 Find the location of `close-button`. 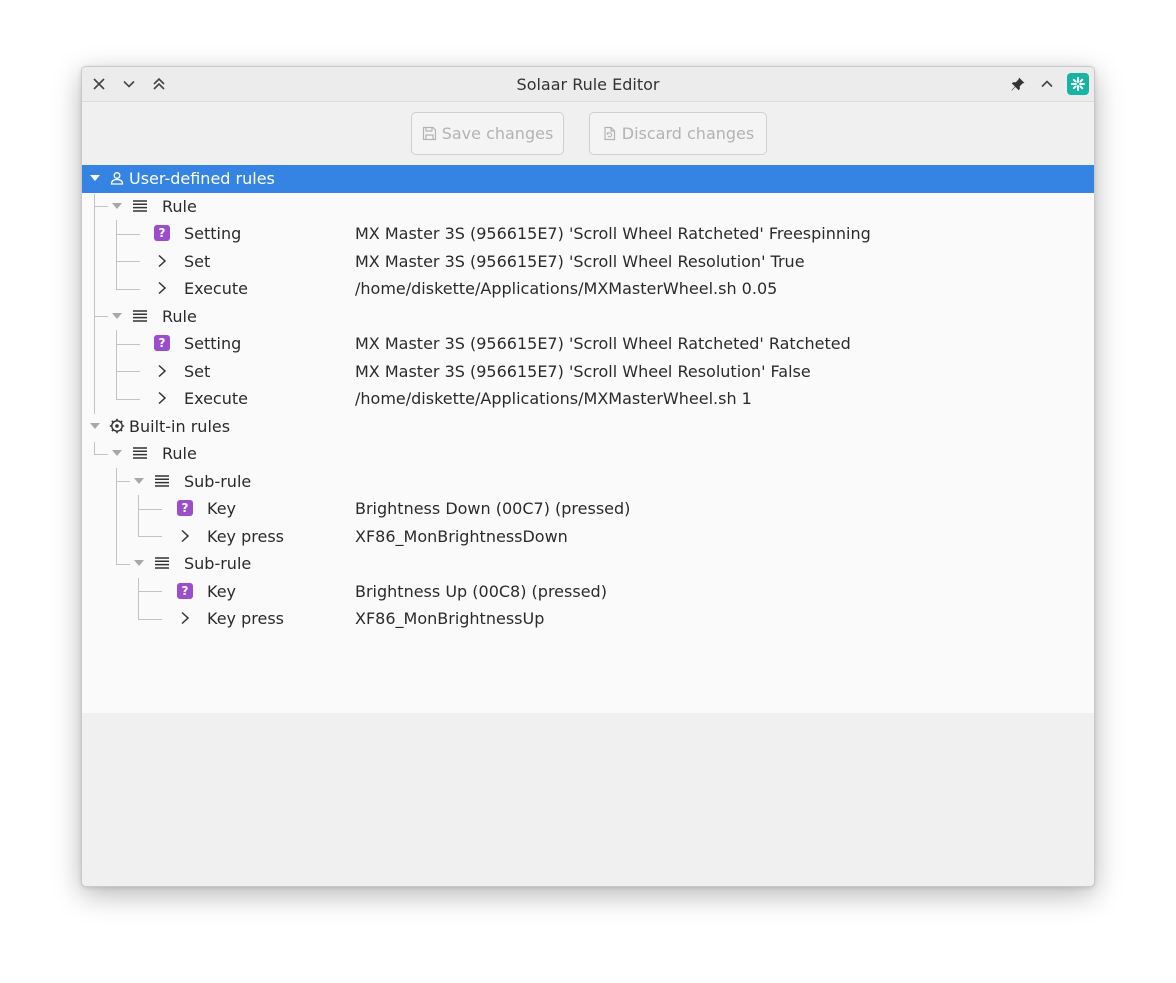

close-button is located at coordinates (99, 84).